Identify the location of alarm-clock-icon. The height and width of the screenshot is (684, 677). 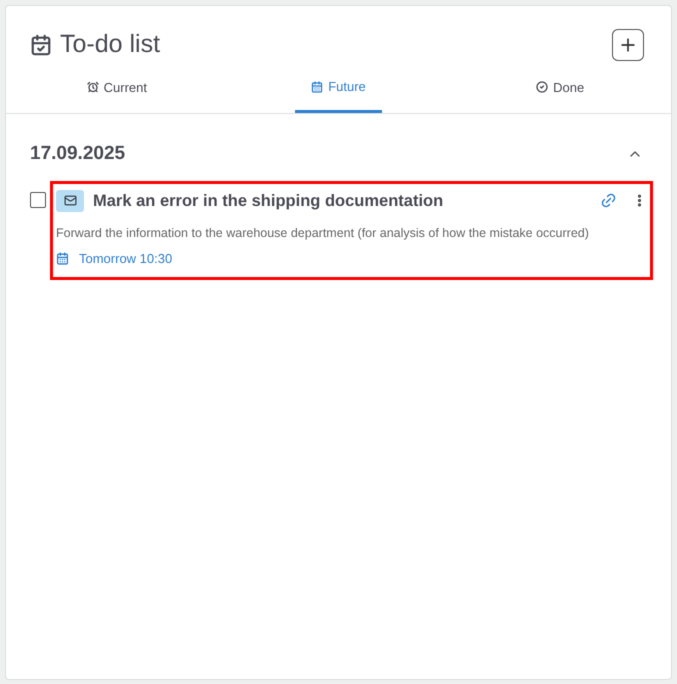
(92, 87).